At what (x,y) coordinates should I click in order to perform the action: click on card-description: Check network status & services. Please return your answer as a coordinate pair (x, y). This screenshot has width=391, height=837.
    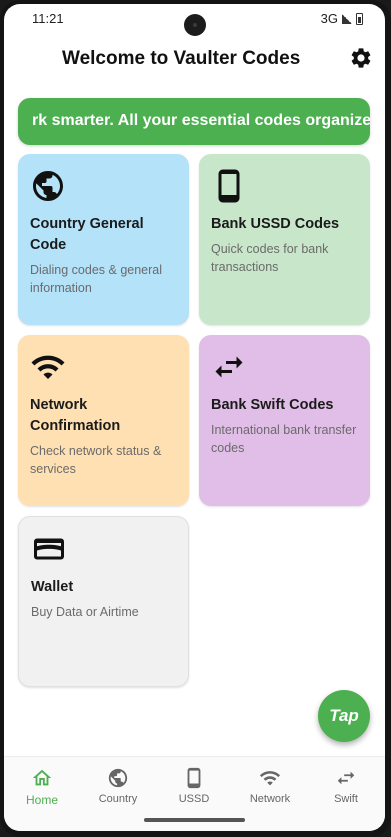
    Looking at the image, I should click on (96, 460).